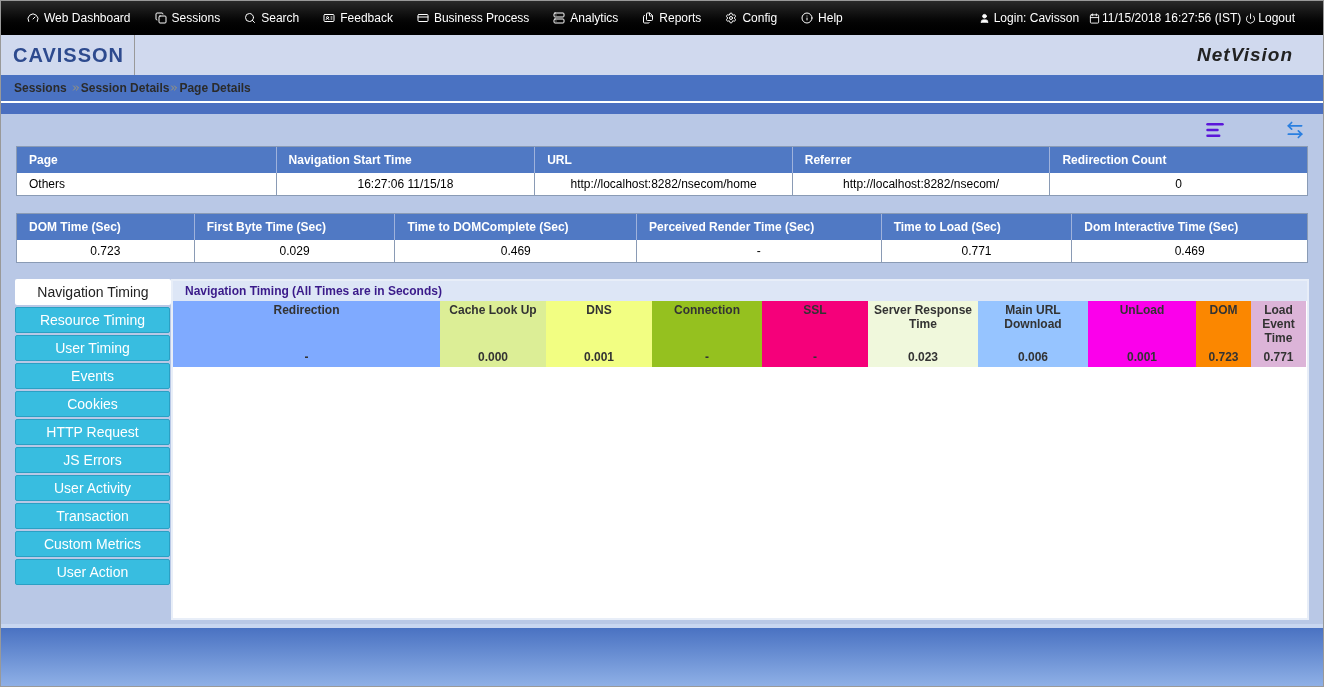  What do you see at coordinates (740, 291) in the screenshot?
I see `panel-title: Navigation Timing (All Times are in Seconds)` at bounding box center [740, 291].